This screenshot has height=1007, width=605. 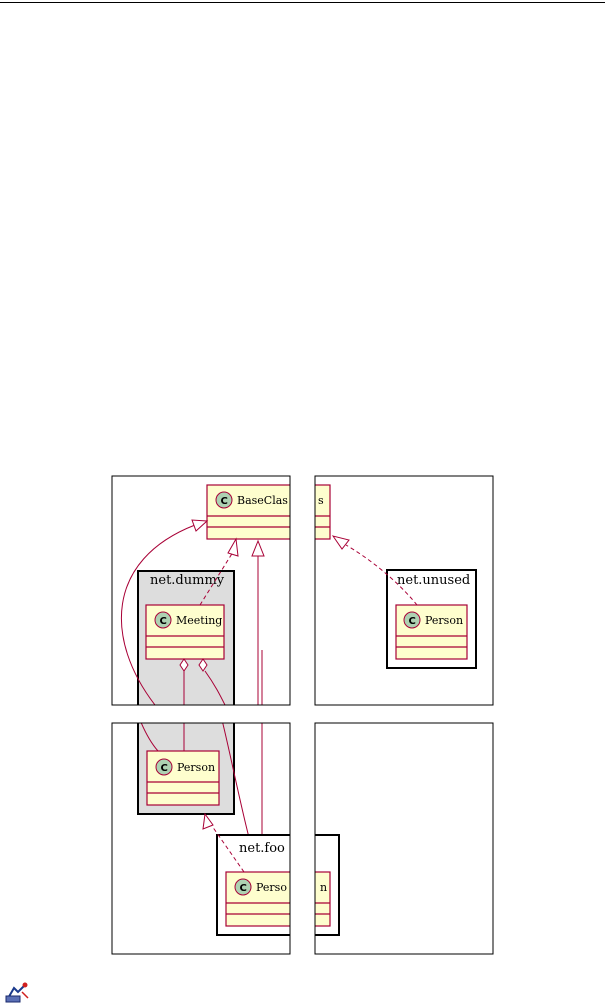 What do you see at coordinates (431, 632) in the screenshot?
I see `class-person-unused: C Person` at bounding box center [431, 632].